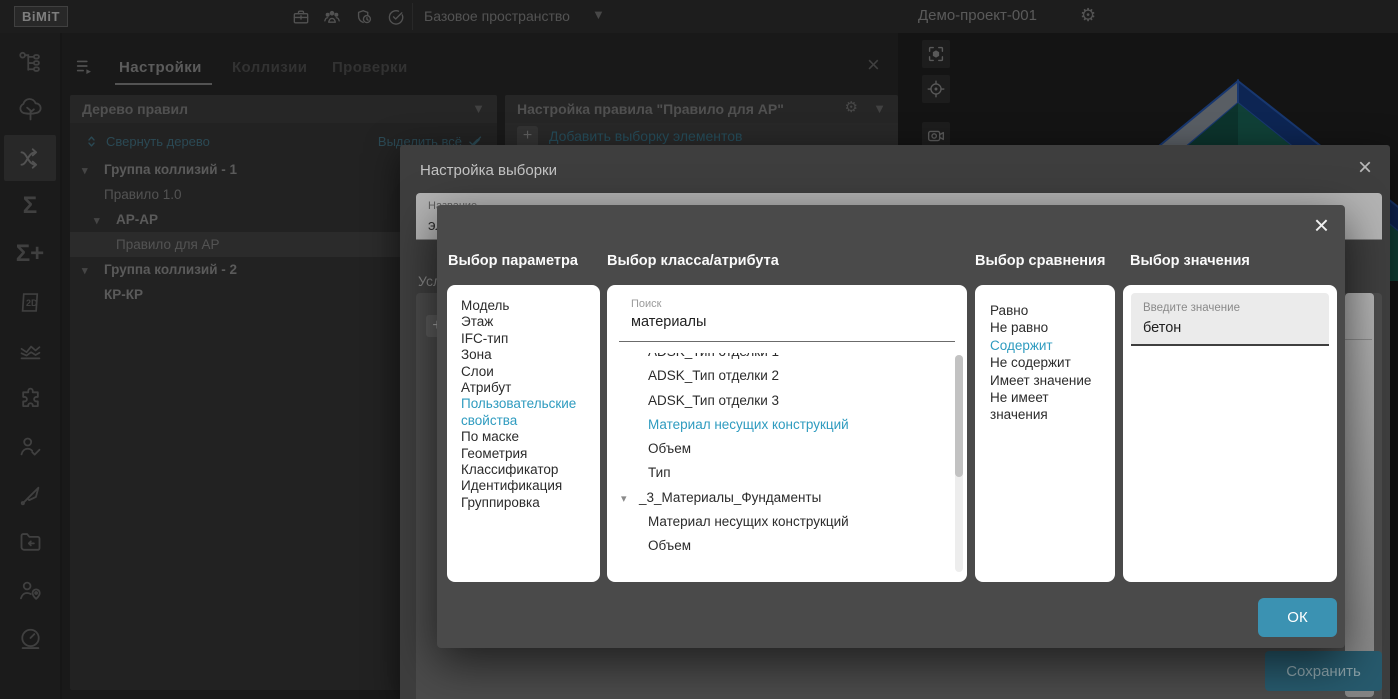 Image resolution: width=1398 pixels, height=699 pixels. I want to click on value-box: Введите значение бетон, so click(1230, 433).